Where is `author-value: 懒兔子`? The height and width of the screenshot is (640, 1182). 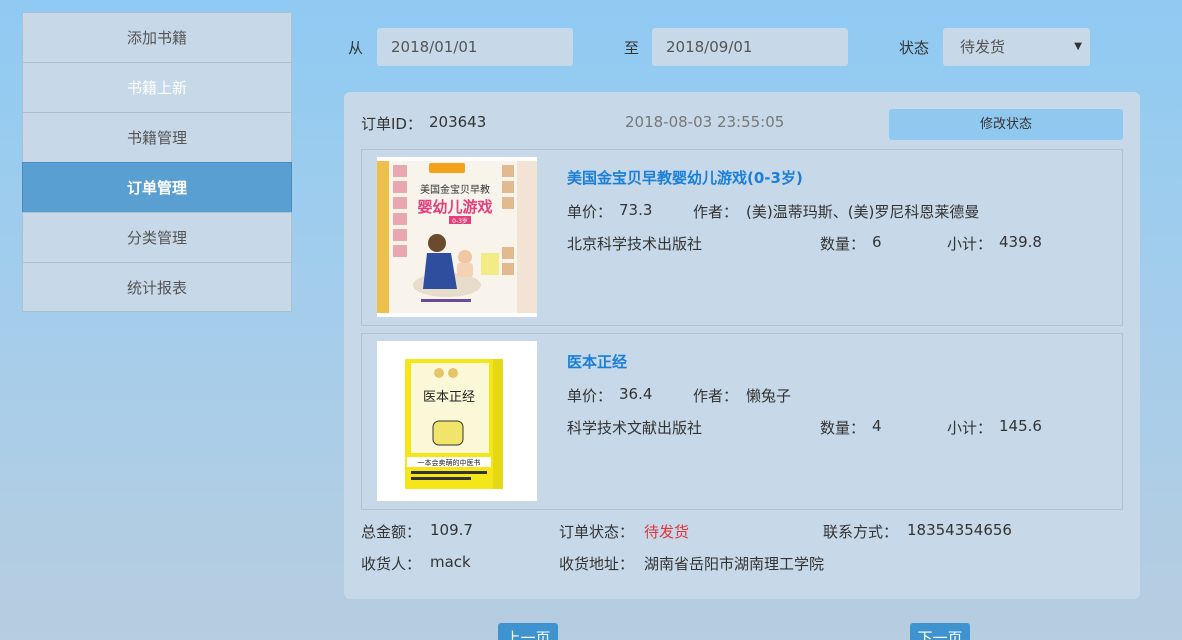
author-value: 懒兔子 is located at coordinates (769, 396).